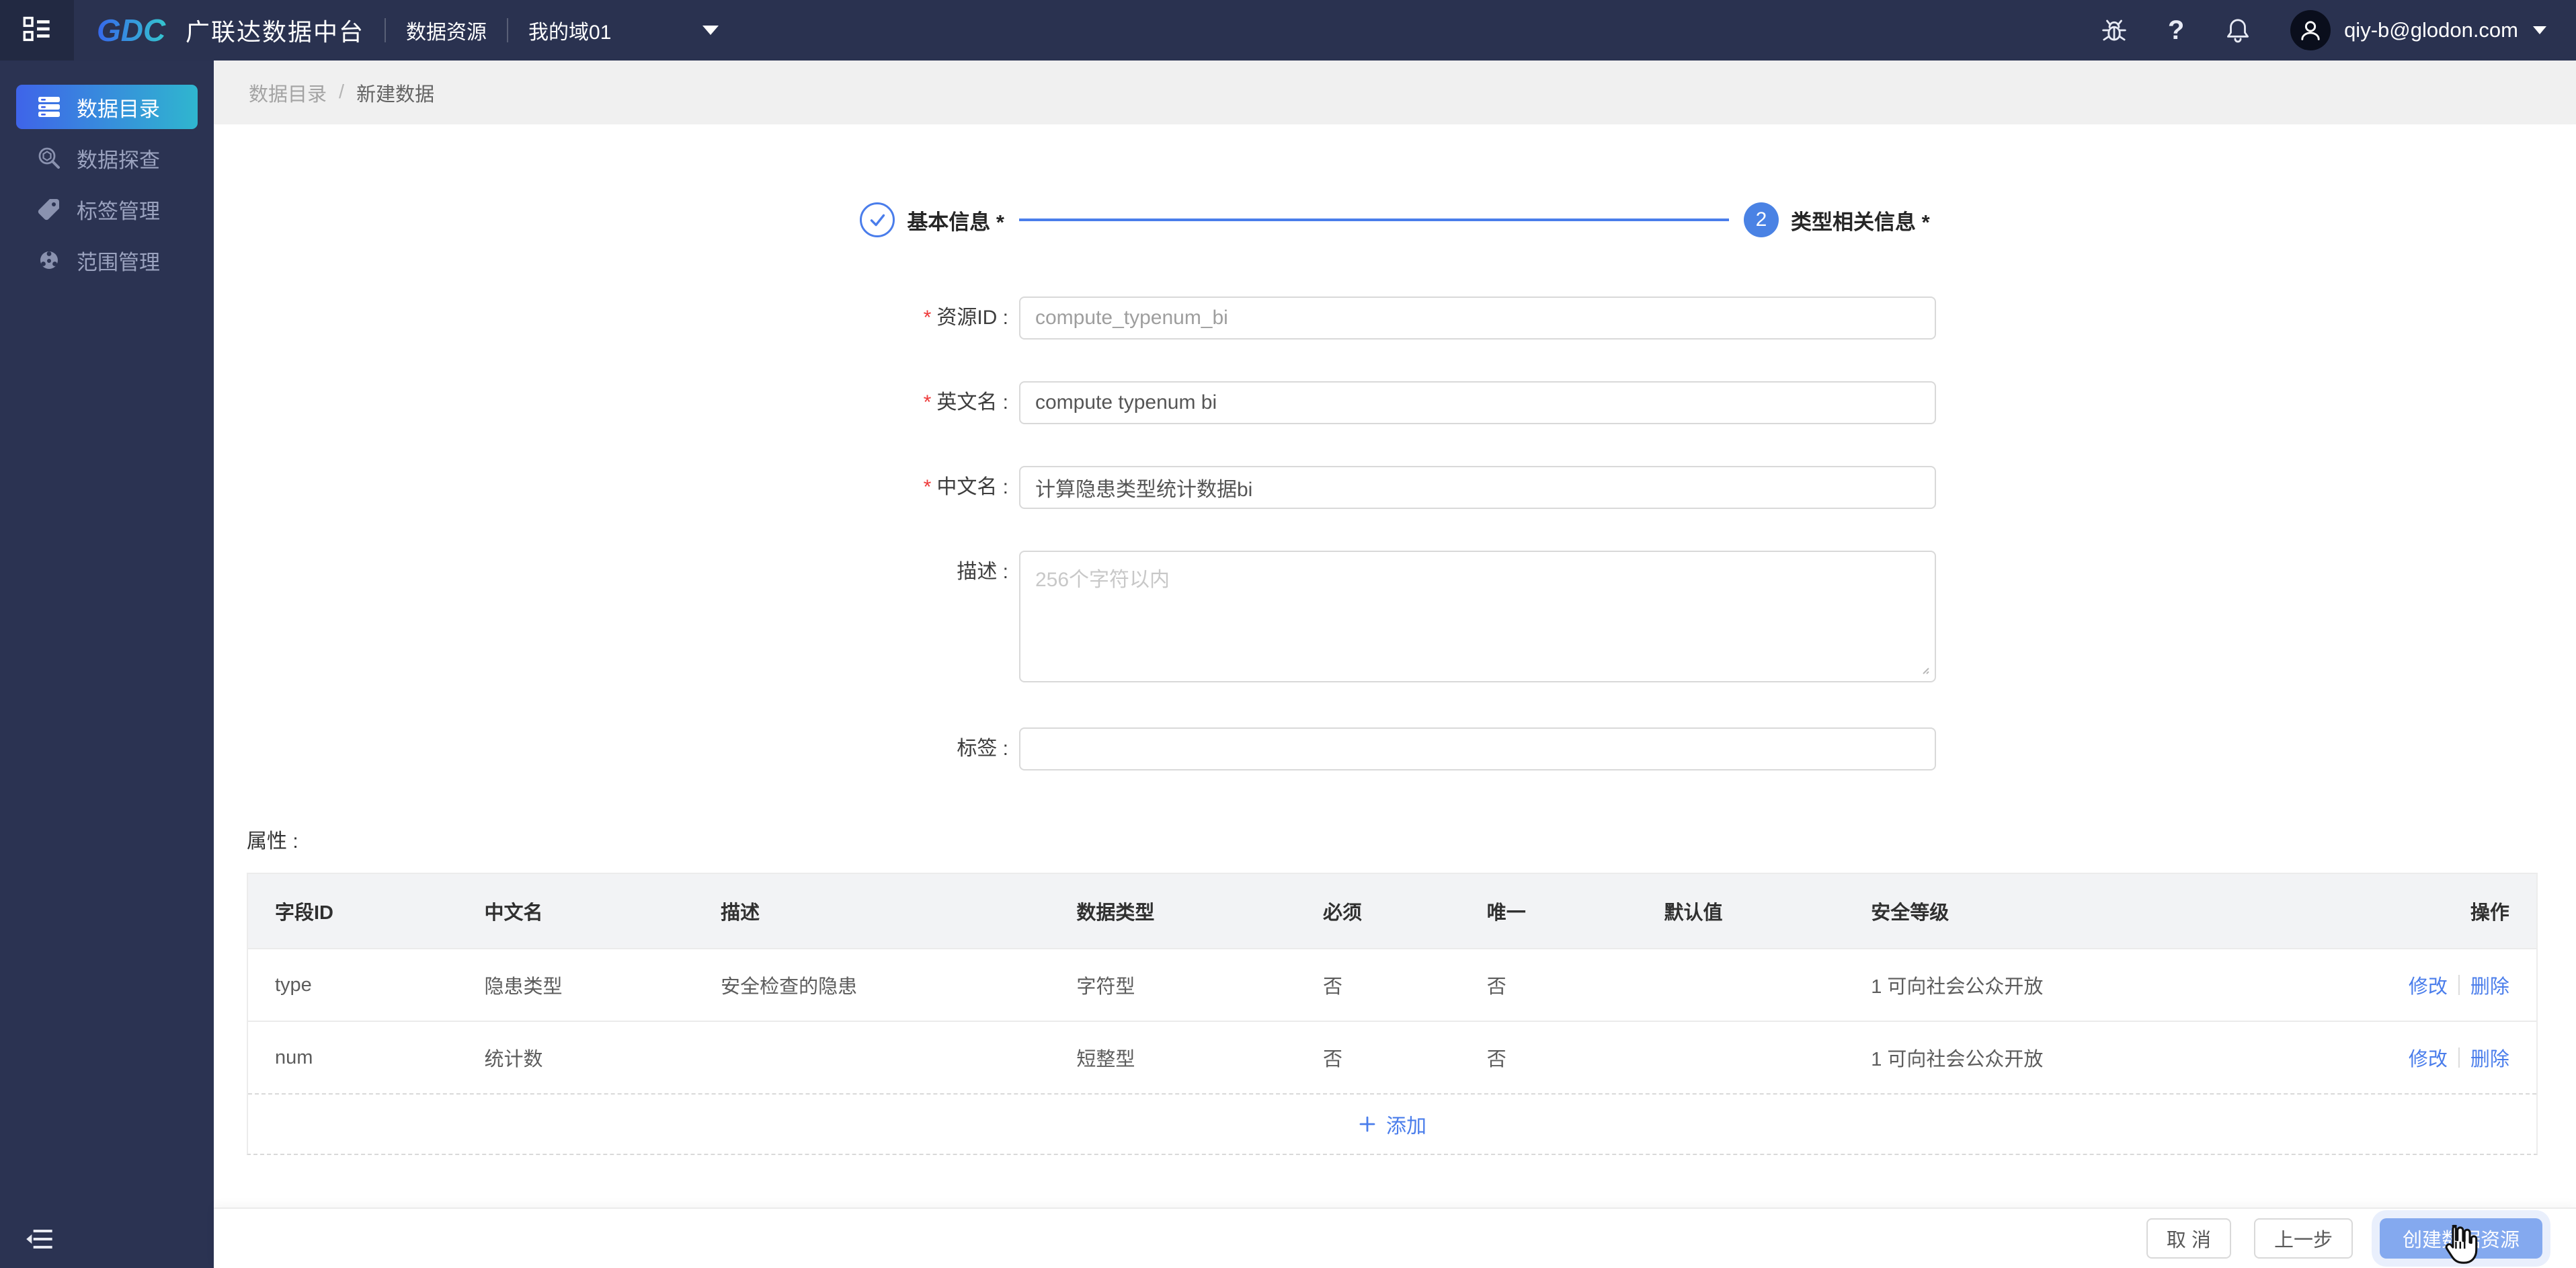  What do you see at coordinates (294, 1057) in the screenshot?
I see `cell-field-id: num` at bounding box center [294, 1057].